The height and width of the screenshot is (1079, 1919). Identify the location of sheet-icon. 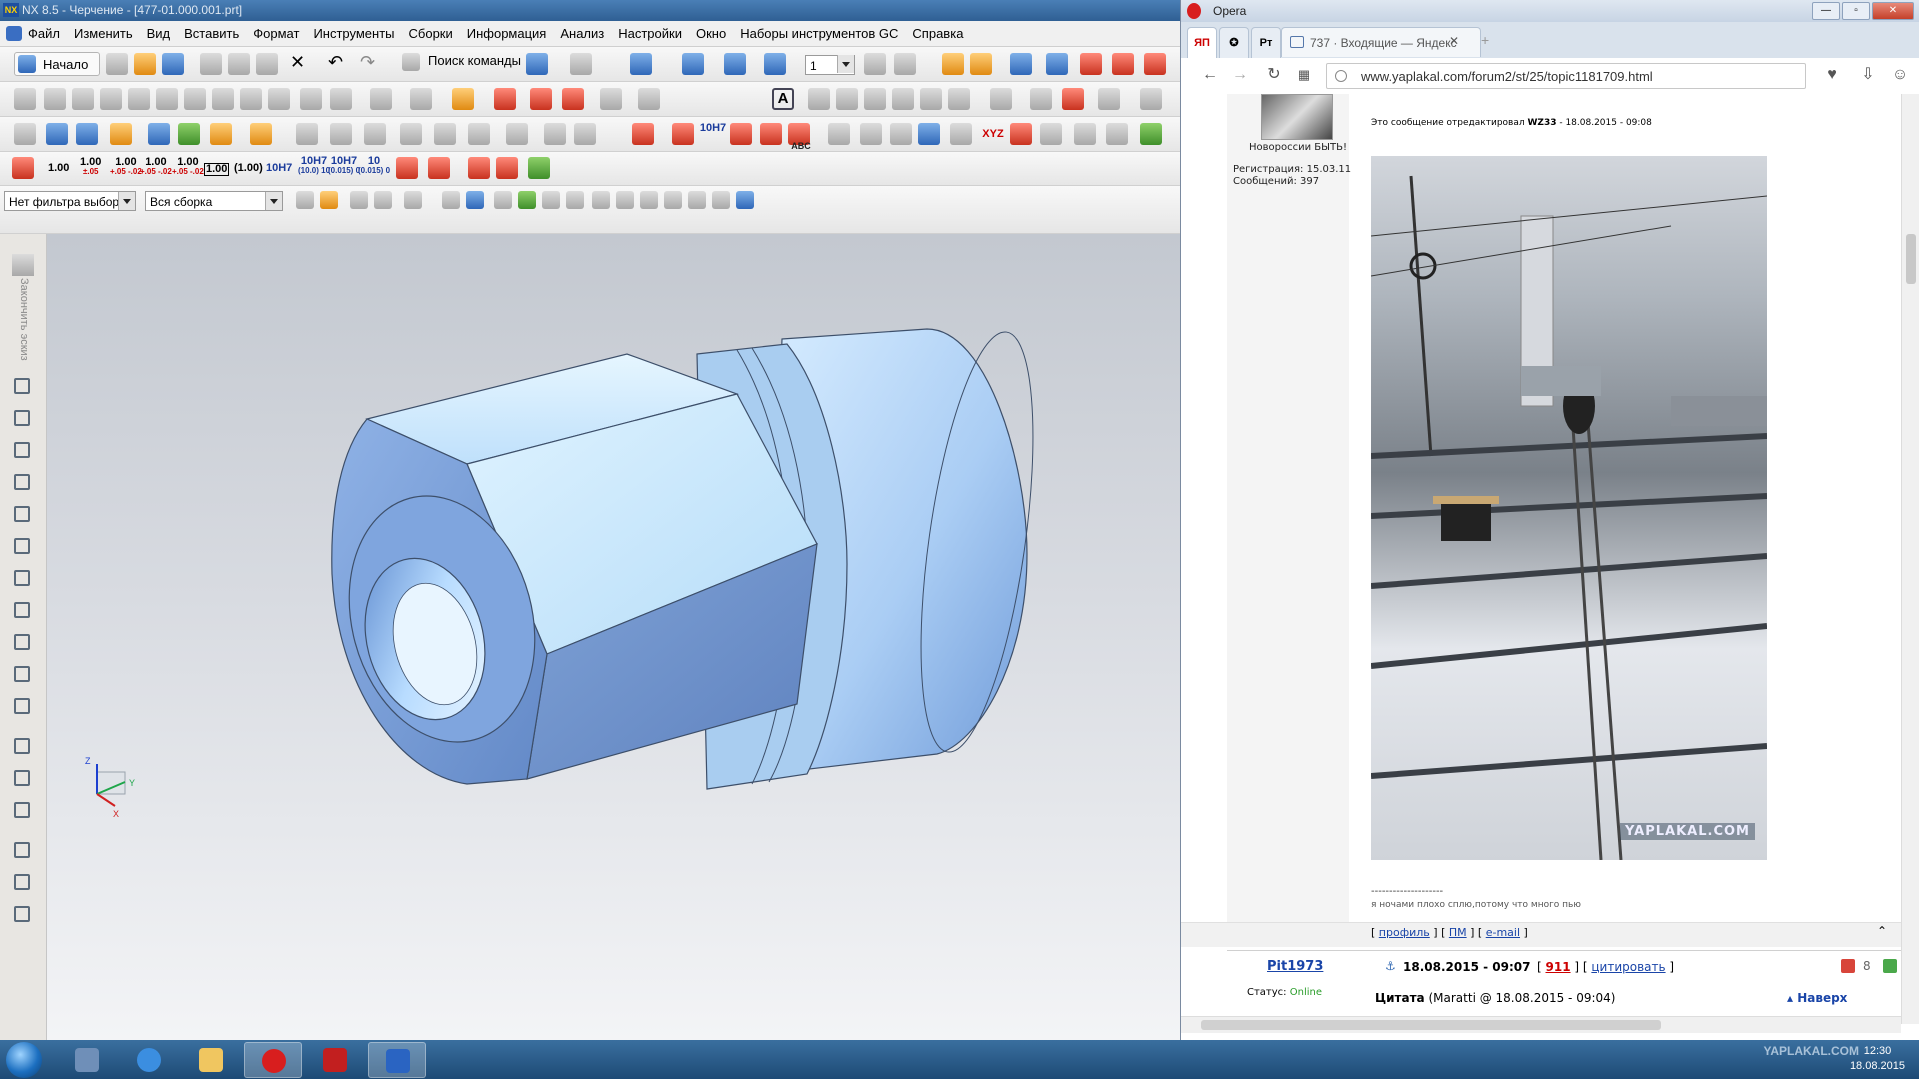
(1085, 134).